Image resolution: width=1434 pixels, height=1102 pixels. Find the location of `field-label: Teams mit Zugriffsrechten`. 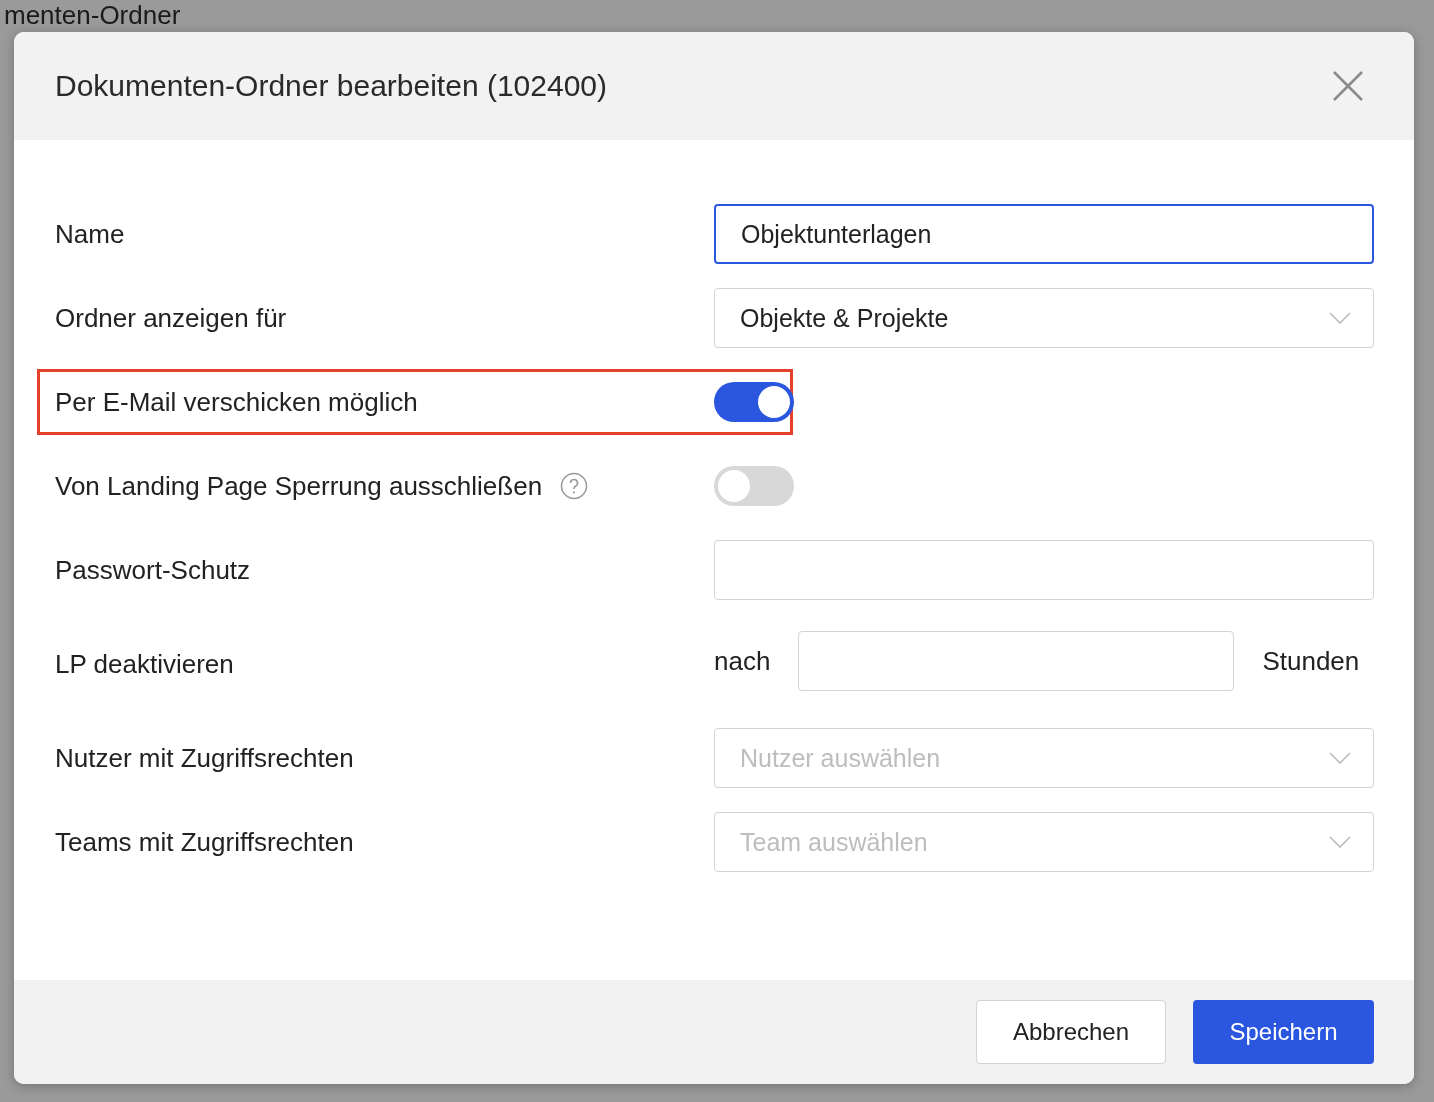

field-label: Teams mit Zugriffsrechten is located at coordinates (204, 842).